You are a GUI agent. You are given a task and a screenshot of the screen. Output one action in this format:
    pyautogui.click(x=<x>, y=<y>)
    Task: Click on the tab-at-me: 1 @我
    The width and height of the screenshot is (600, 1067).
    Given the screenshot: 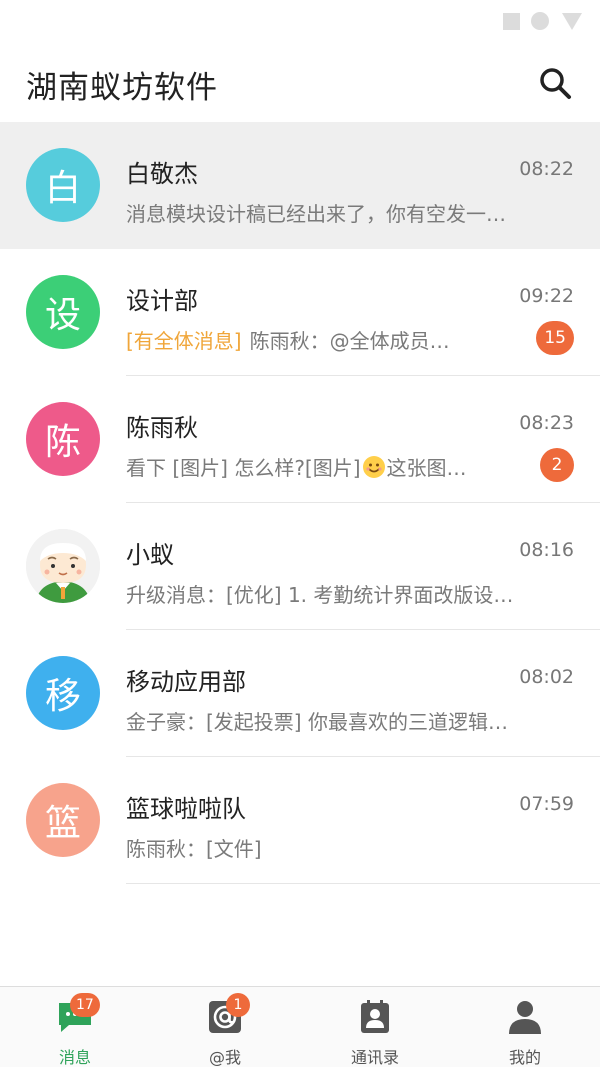 What is the action you would take?
    pyautogui.click(x=225, y=1027)
    